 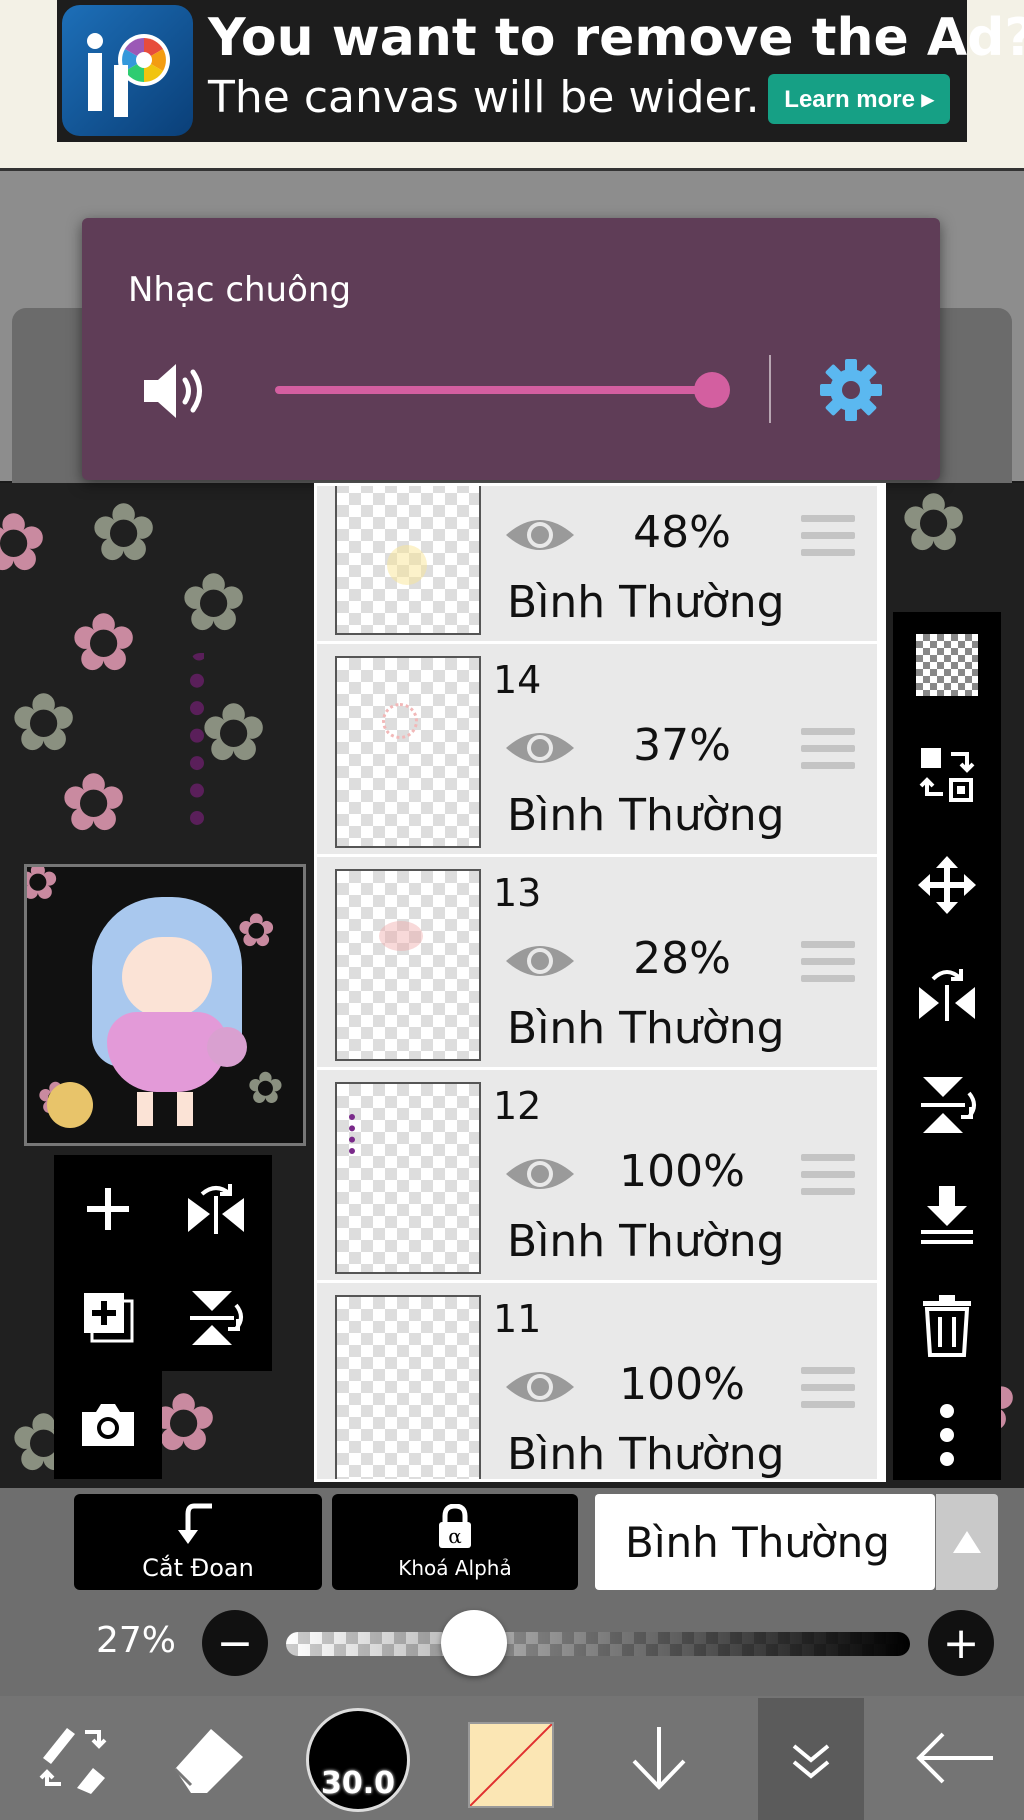 I want to click on layer-opacity: 48%, so click(x=682, y=532).